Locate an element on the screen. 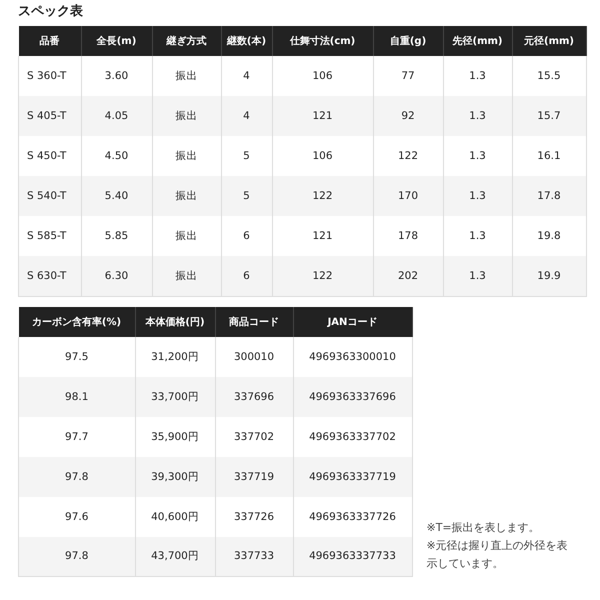 Image resolution: width=600 pixels, height=600 pixels. table-cell: 4.05 is located at coordinates (116, 116).